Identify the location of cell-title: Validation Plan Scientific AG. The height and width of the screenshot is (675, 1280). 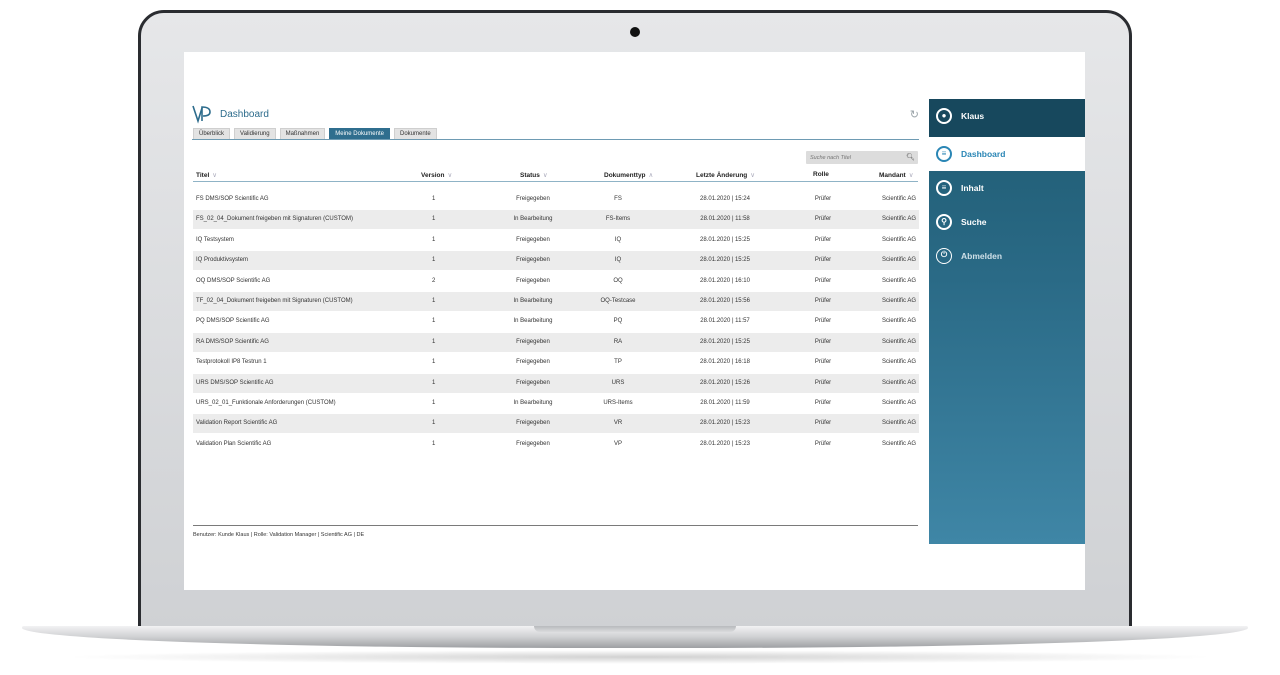
(234, 443).